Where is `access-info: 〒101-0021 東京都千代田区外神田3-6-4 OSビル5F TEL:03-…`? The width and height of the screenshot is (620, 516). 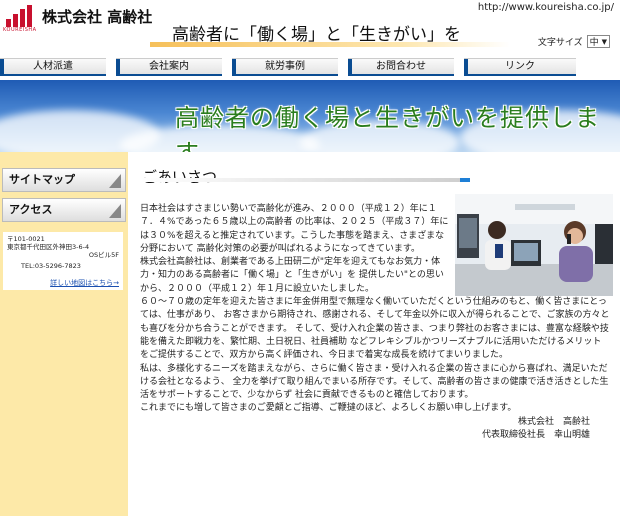
access-info: 〒101-0021 東京都千代田区外神田3-6-4 OSビル5F TEL:03-… is located at coordinates (63, 261).